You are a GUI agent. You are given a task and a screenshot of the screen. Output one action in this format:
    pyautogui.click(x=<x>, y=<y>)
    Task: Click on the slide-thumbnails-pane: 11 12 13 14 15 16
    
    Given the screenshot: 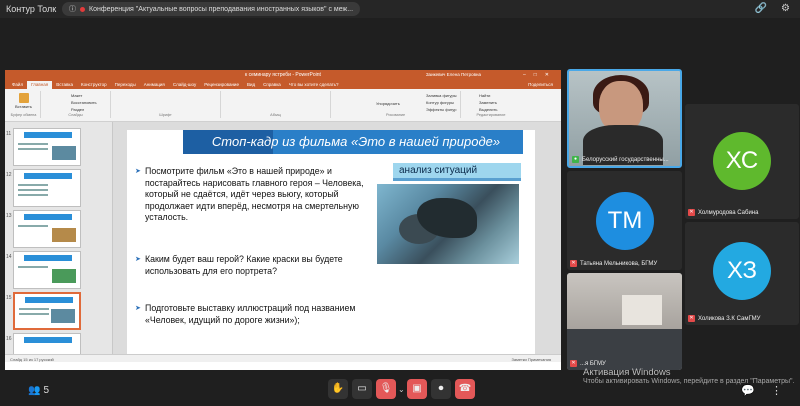 What is the action you would take?
    pyautogui.click(x=59, y=242)
    